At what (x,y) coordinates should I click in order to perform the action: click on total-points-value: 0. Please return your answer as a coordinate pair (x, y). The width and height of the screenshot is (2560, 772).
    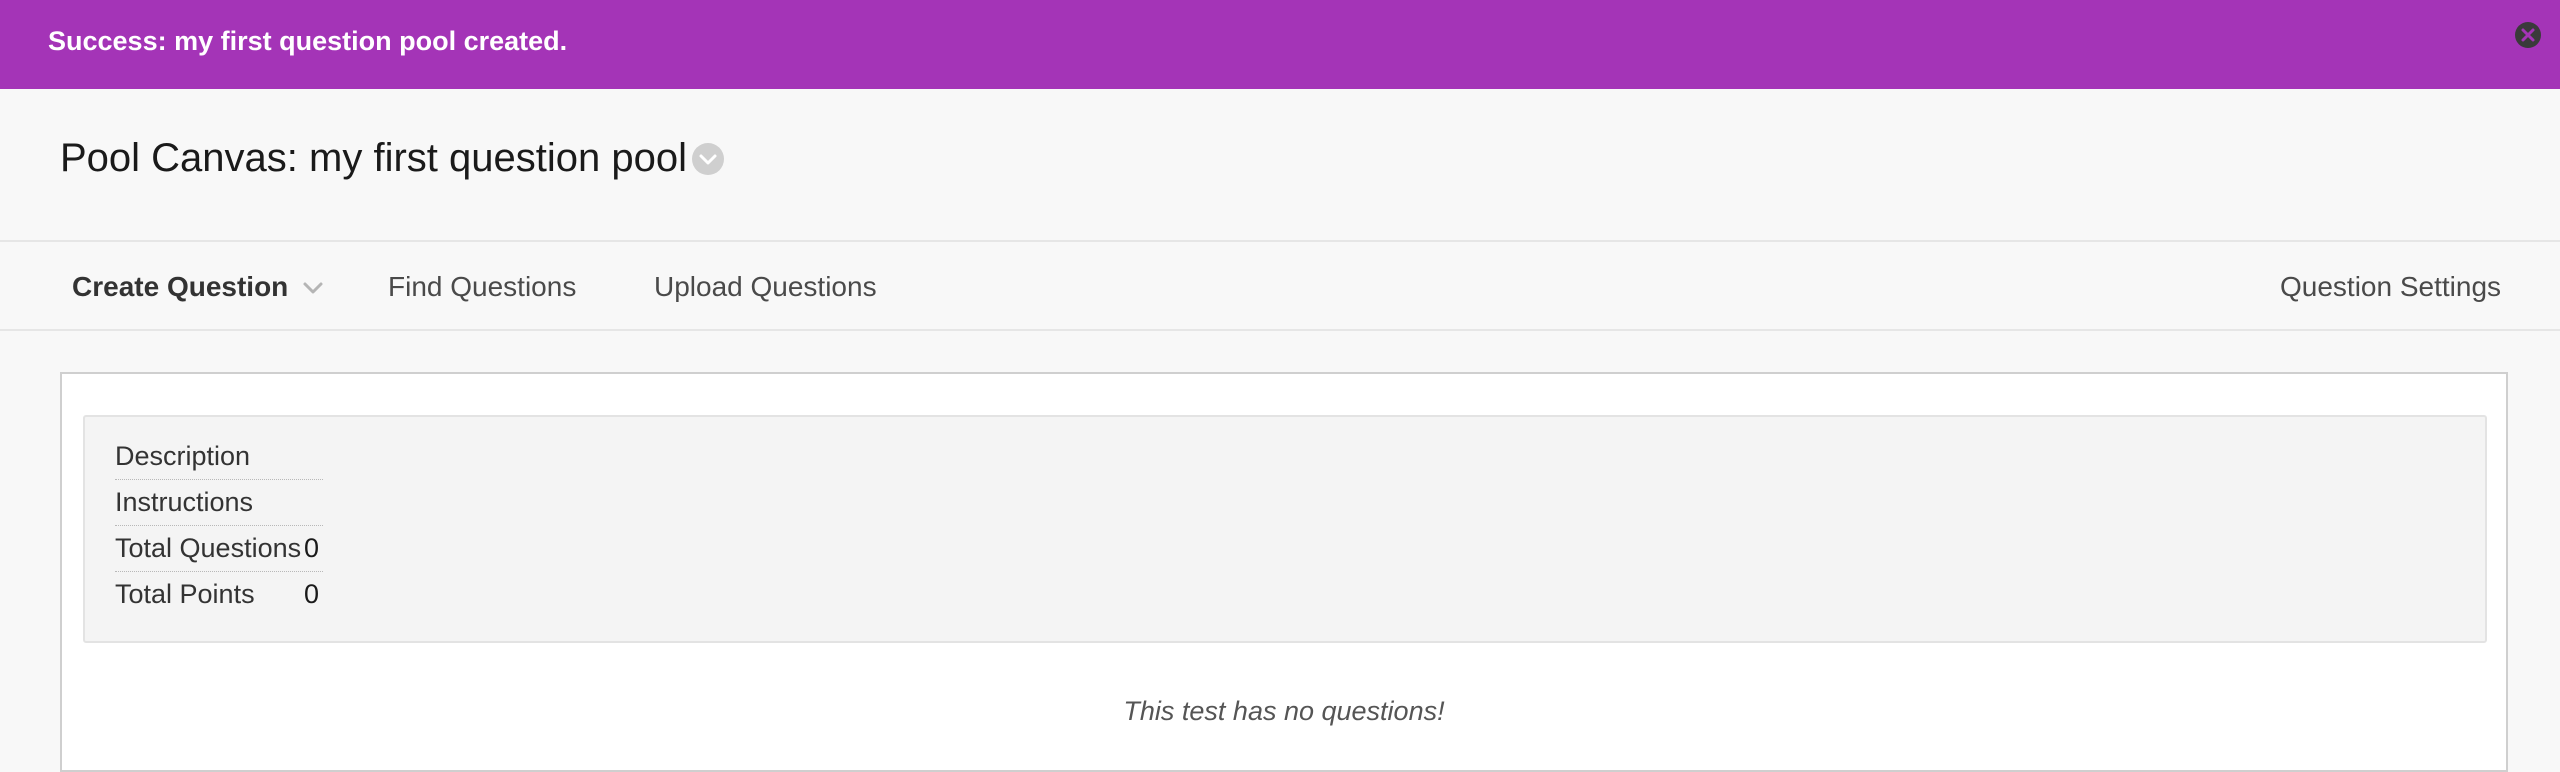
    Looking at the image, I should click on (311, 594).